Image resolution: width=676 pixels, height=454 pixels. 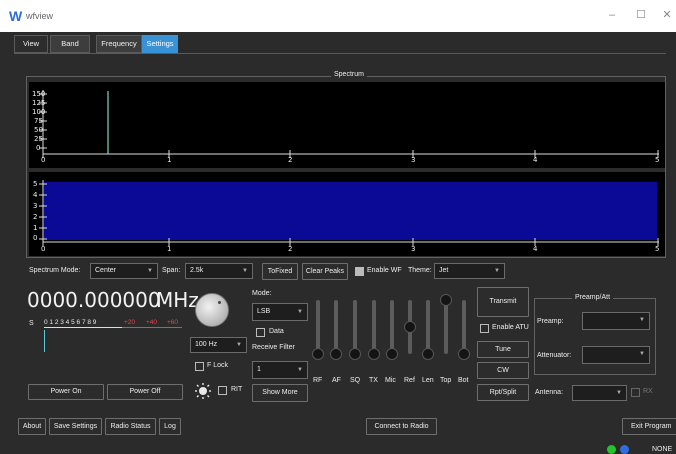 What do you see at coordinates (75, 426) in the screenshot?
I see `save-settings-button: Save Settings` at bounding box center [75, 426].